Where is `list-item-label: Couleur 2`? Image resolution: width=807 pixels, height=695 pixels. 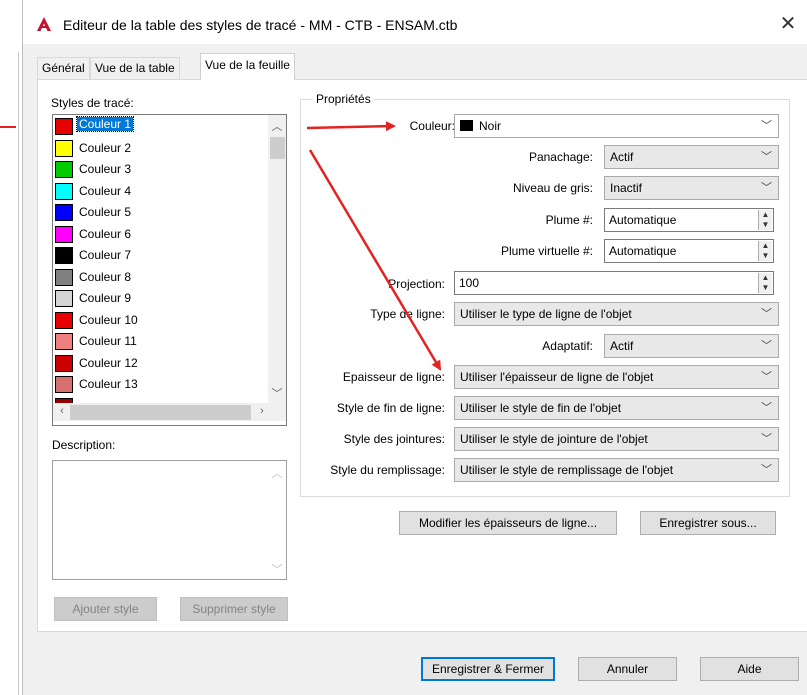
list-item-label: Couleur 2 is located at coordinates (105, 147).